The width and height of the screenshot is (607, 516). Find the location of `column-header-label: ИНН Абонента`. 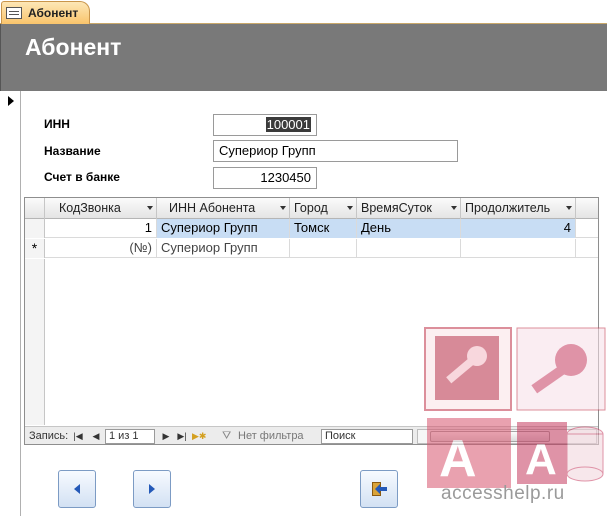

column-header-label: ИНН Абонента is located at coordinates (212, 208).